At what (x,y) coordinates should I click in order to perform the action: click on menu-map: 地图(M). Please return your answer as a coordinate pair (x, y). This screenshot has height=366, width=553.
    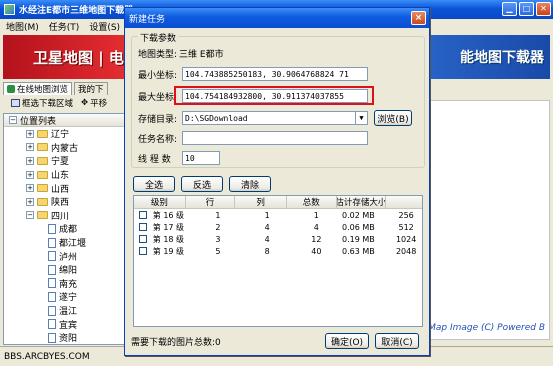
    Looking at the image, I should click on (22, 26).